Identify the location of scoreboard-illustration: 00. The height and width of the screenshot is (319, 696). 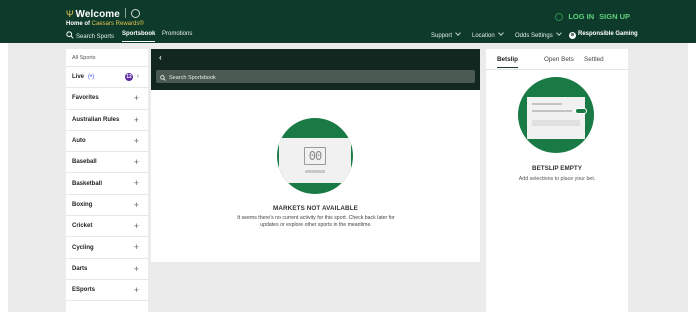
(315, 156).